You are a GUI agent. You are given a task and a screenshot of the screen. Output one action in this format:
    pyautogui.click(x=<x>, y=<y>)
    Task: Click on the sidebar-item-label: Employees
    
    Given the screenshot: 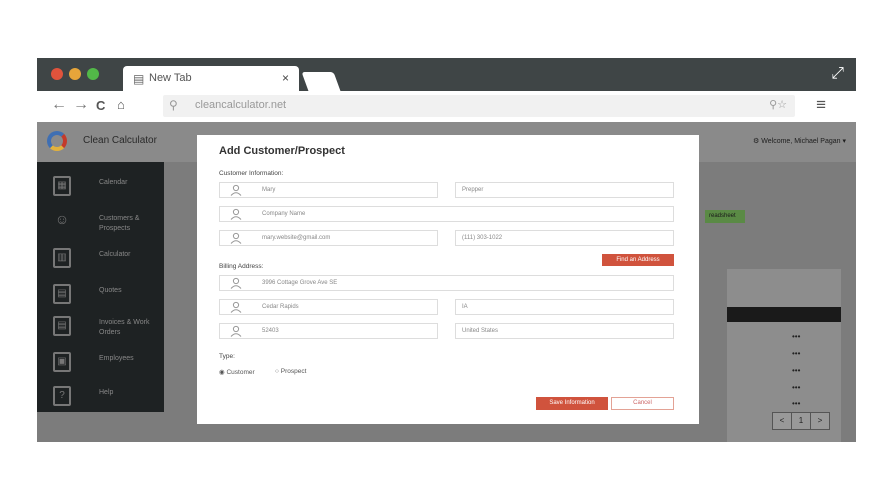 What is the action you would take?
    pyautogui.click(x=116, y=358)
    